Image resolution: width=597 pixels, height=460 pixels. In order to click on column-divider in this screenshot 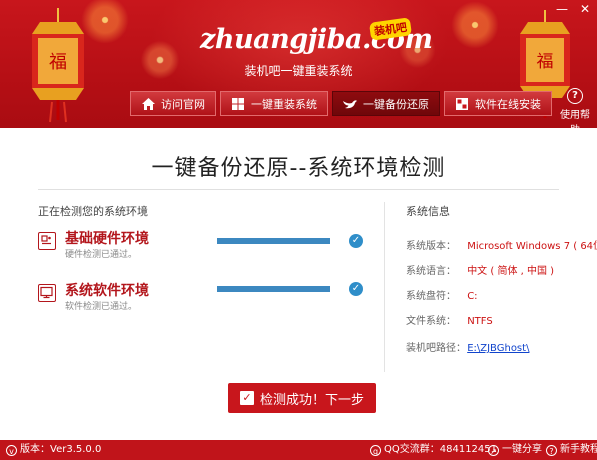, I will do `click(384, 287)`.